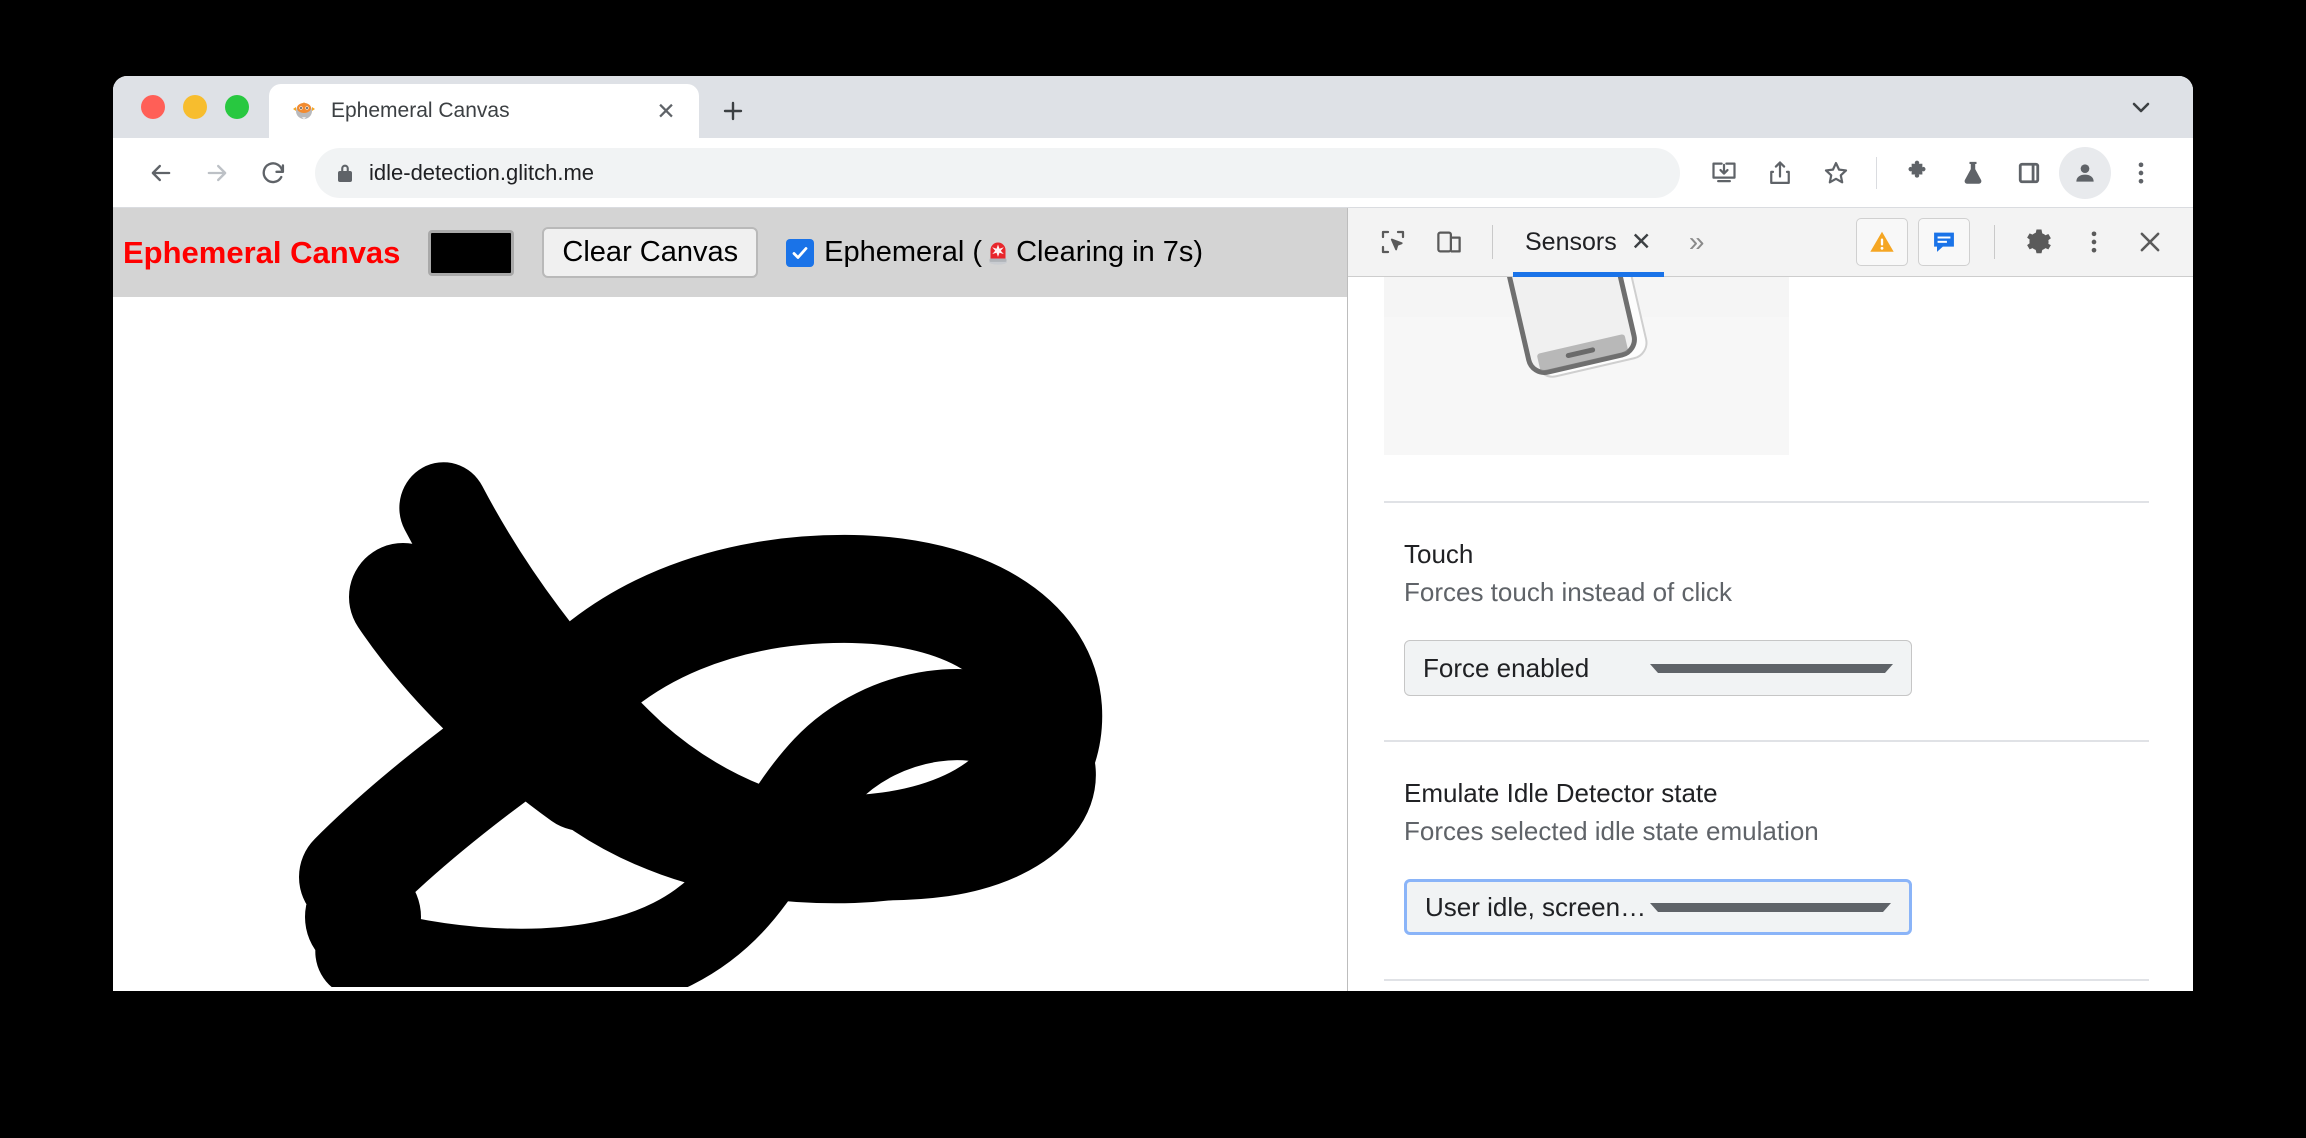 Image resolution: width=2306 pixels, height=1138 pixels. Describe the element at coordinates (1876, 172) in the screenshot. I see `toolbar-divider` at that location.